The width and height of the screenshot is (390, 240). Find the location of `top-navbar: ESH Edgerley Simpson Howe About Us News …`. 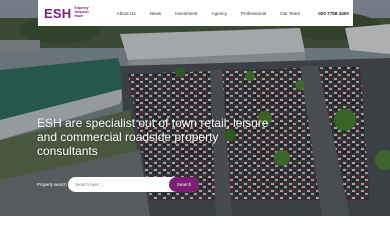

top-navbar: ESH Edgerley Simpson Howe About Us News … is located at coordinates (195, 13).